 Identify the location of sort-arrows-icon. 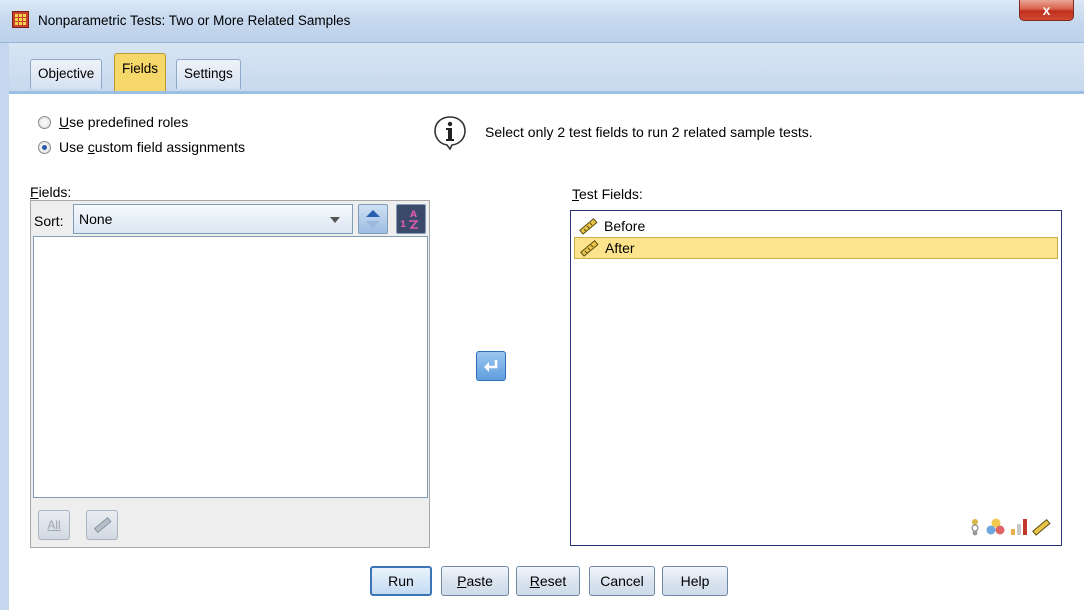
(373, 219).